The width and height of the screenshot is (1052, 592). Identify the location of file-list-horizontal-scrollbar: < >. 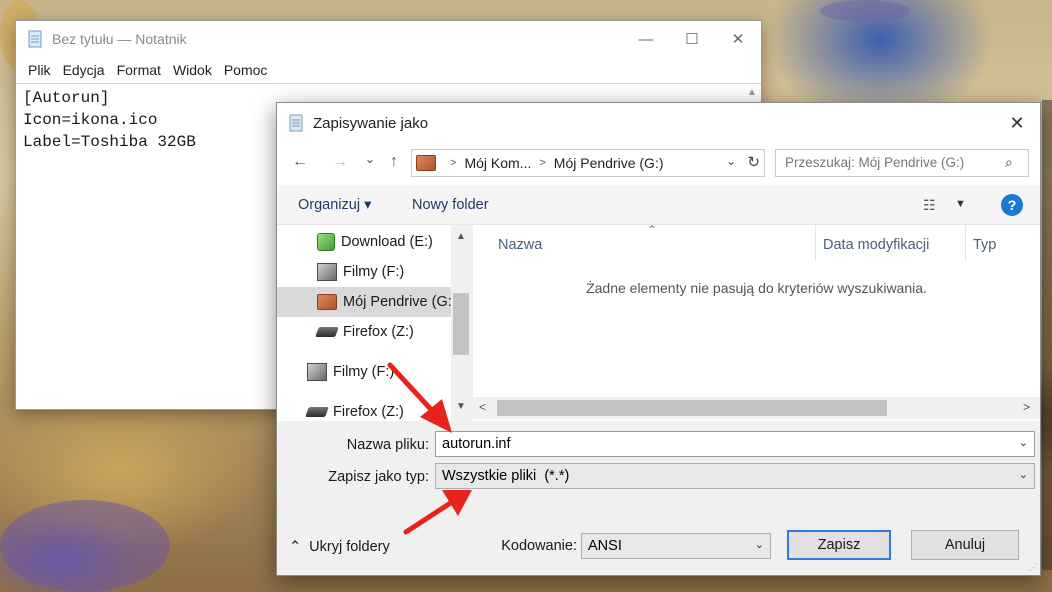
(756, 408).